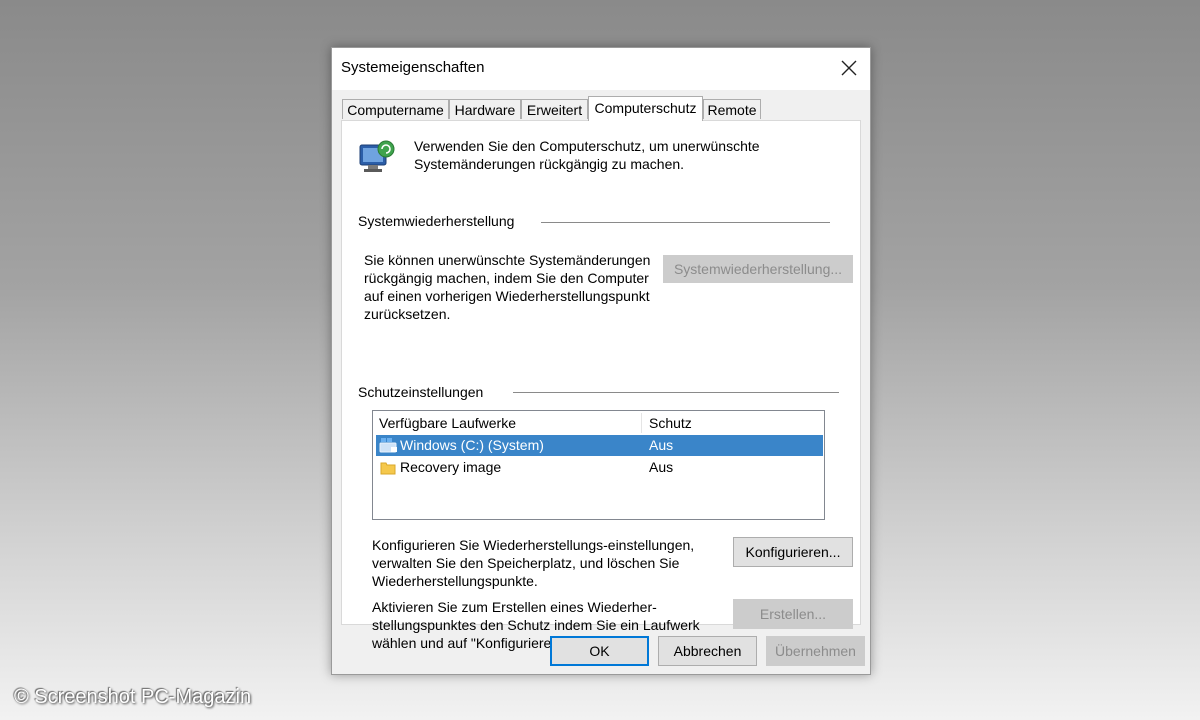 This screenshot has height=720, width=1200. Describe the element at coordinates (451, 467) in the screenshot. I see `drive-name: Recovery image` at that location.